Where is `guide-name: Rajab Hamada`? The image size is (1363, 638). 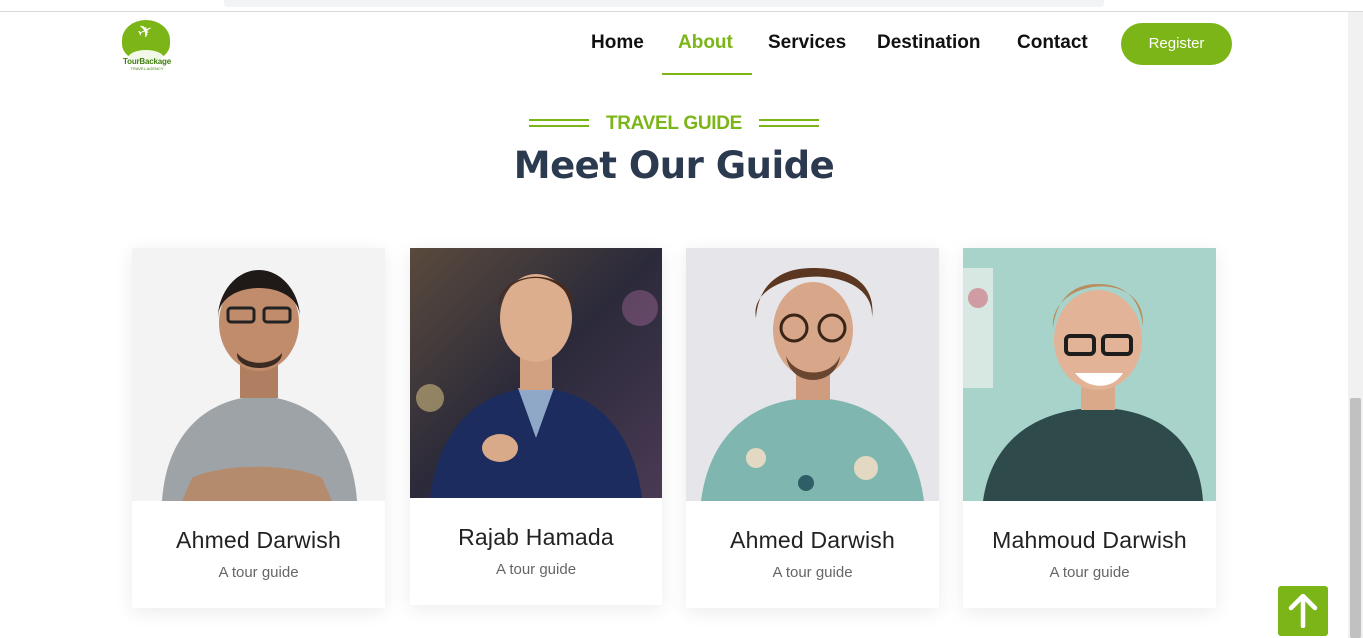
guide-name: Rajab Hamada is located at coordinates (536, 537).